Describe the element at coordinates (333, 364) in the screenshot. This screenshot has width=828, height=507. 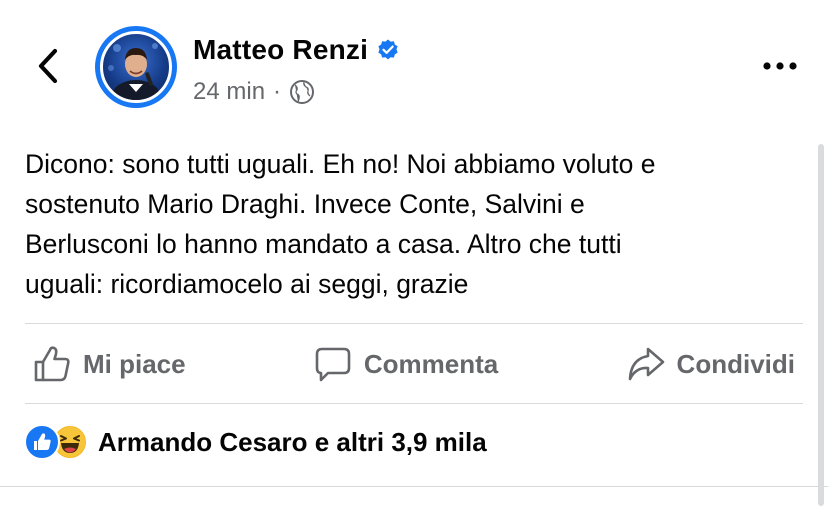
I see `comment-bubble-icon` at that location.